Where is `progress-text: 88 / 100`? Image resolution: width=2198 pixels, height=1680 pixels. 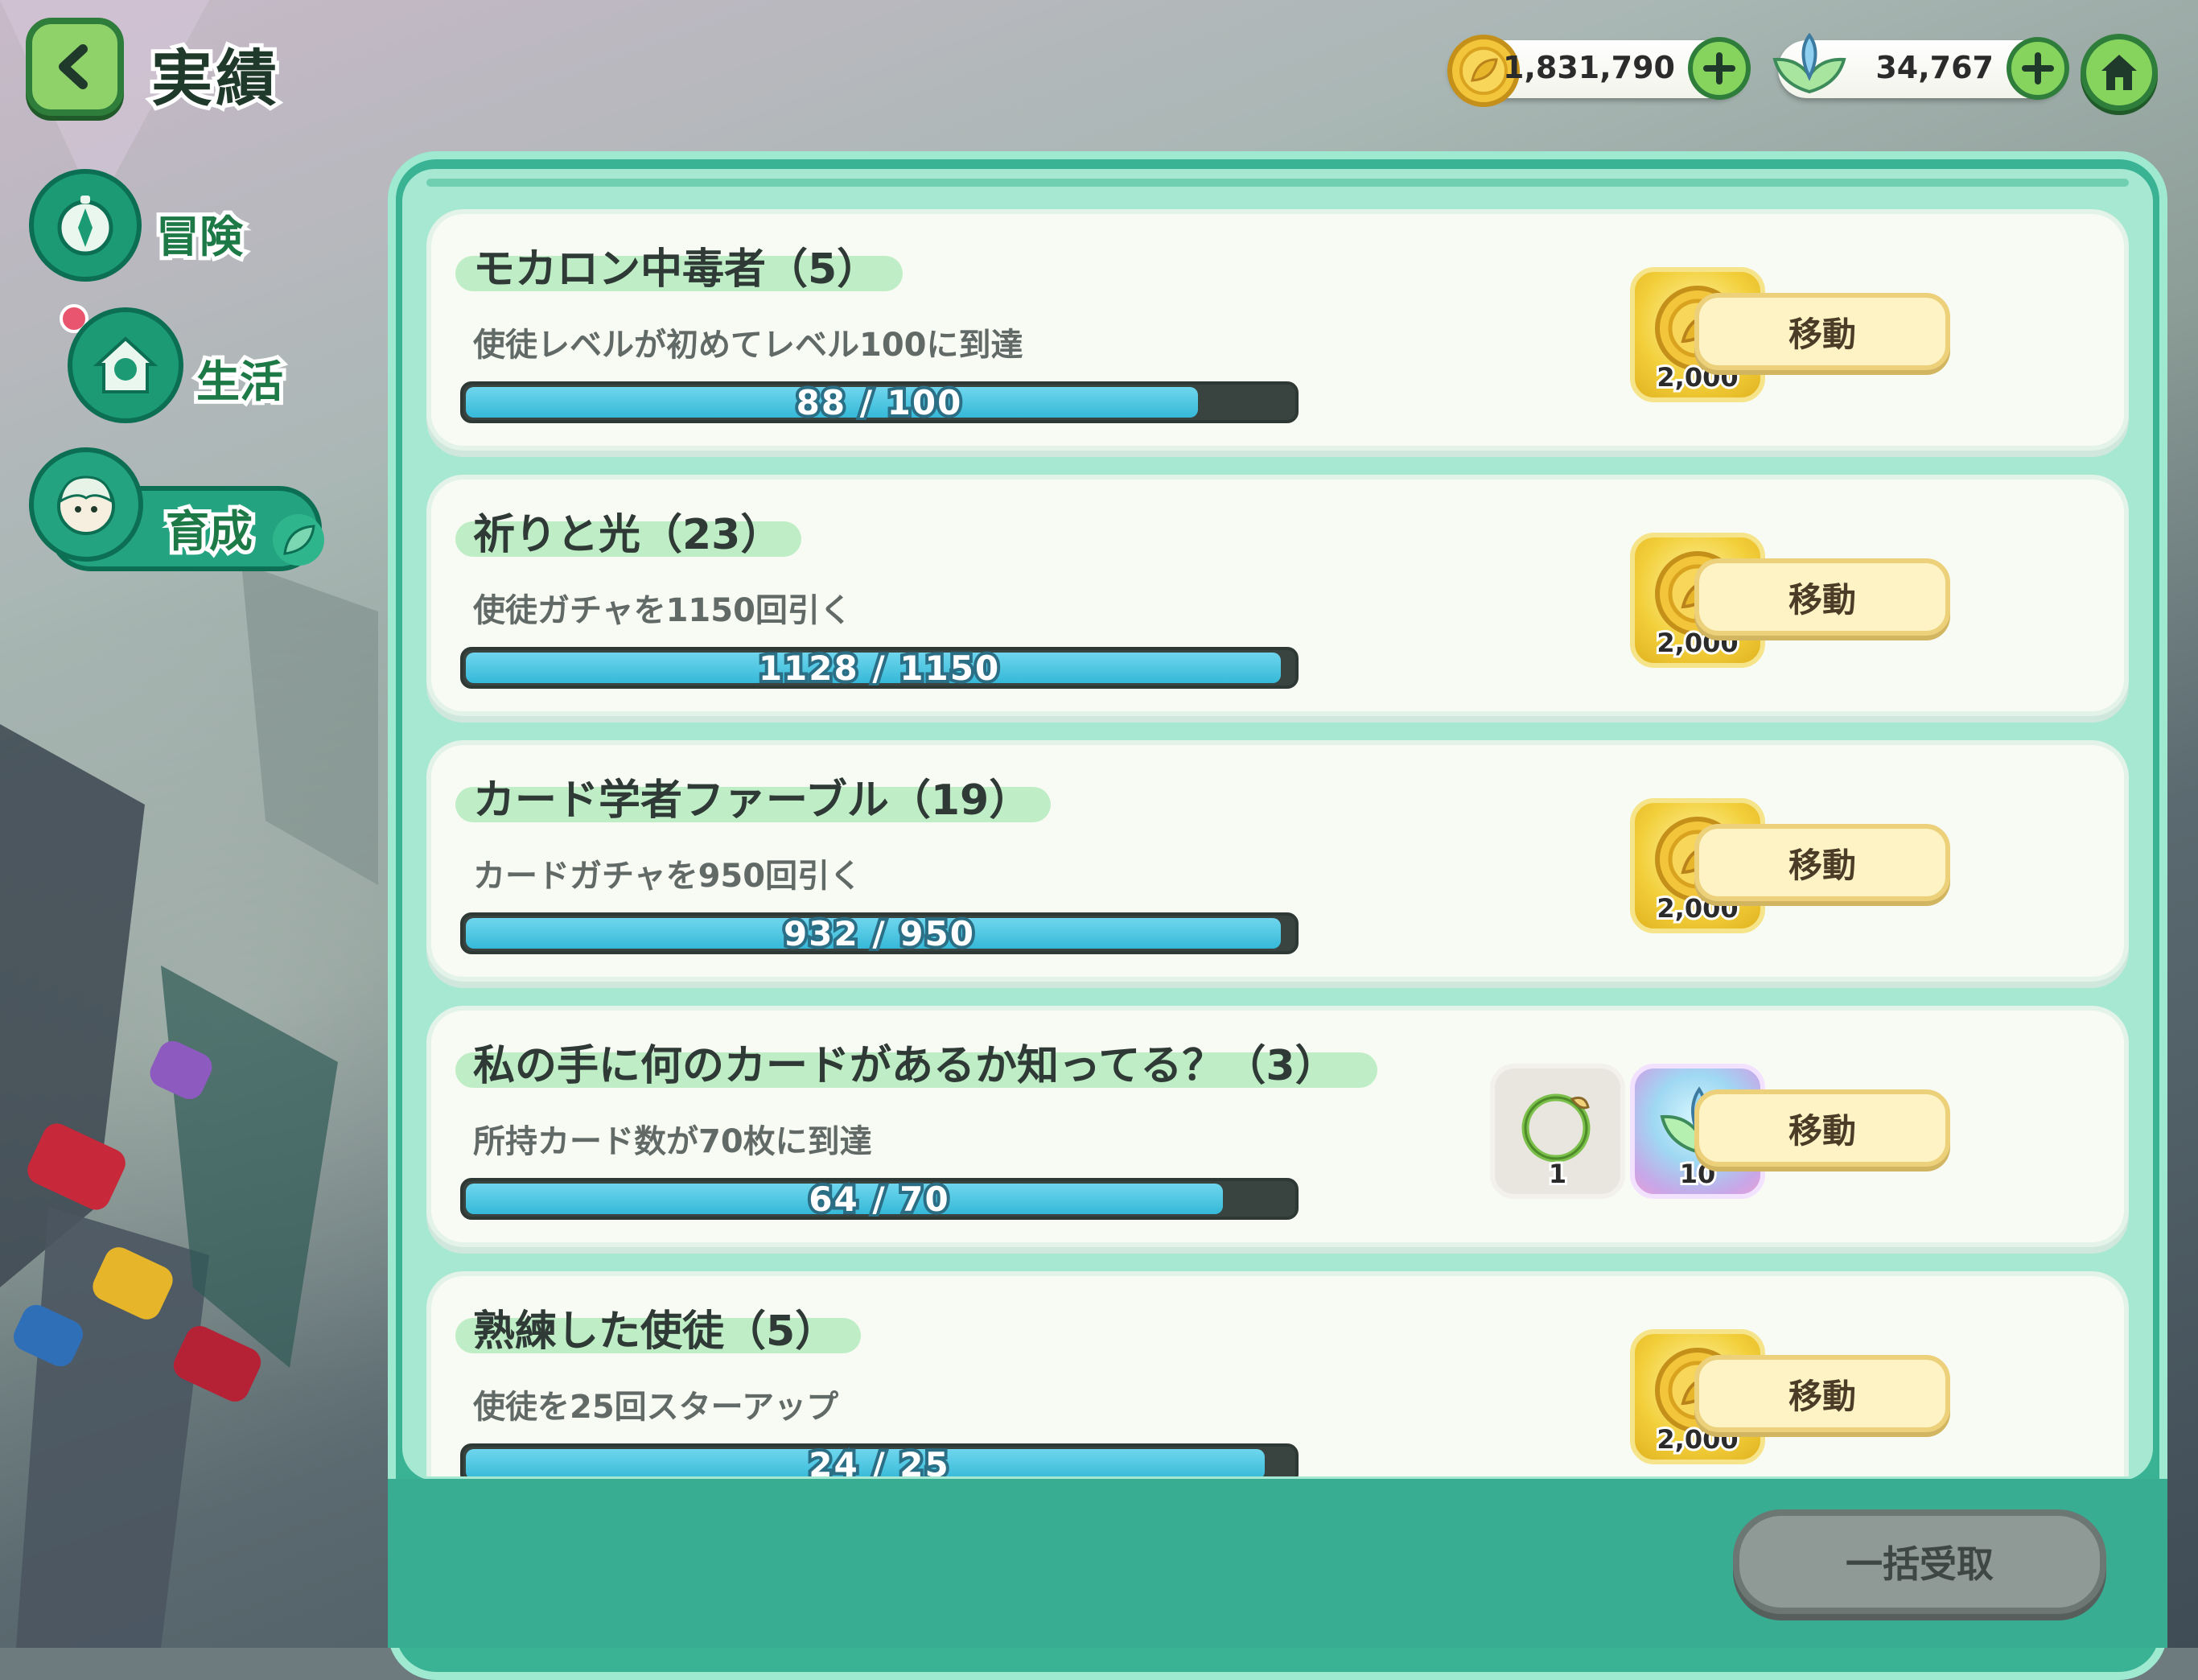 progress-text: 88 / 100 is located at coordinates (879, 402).